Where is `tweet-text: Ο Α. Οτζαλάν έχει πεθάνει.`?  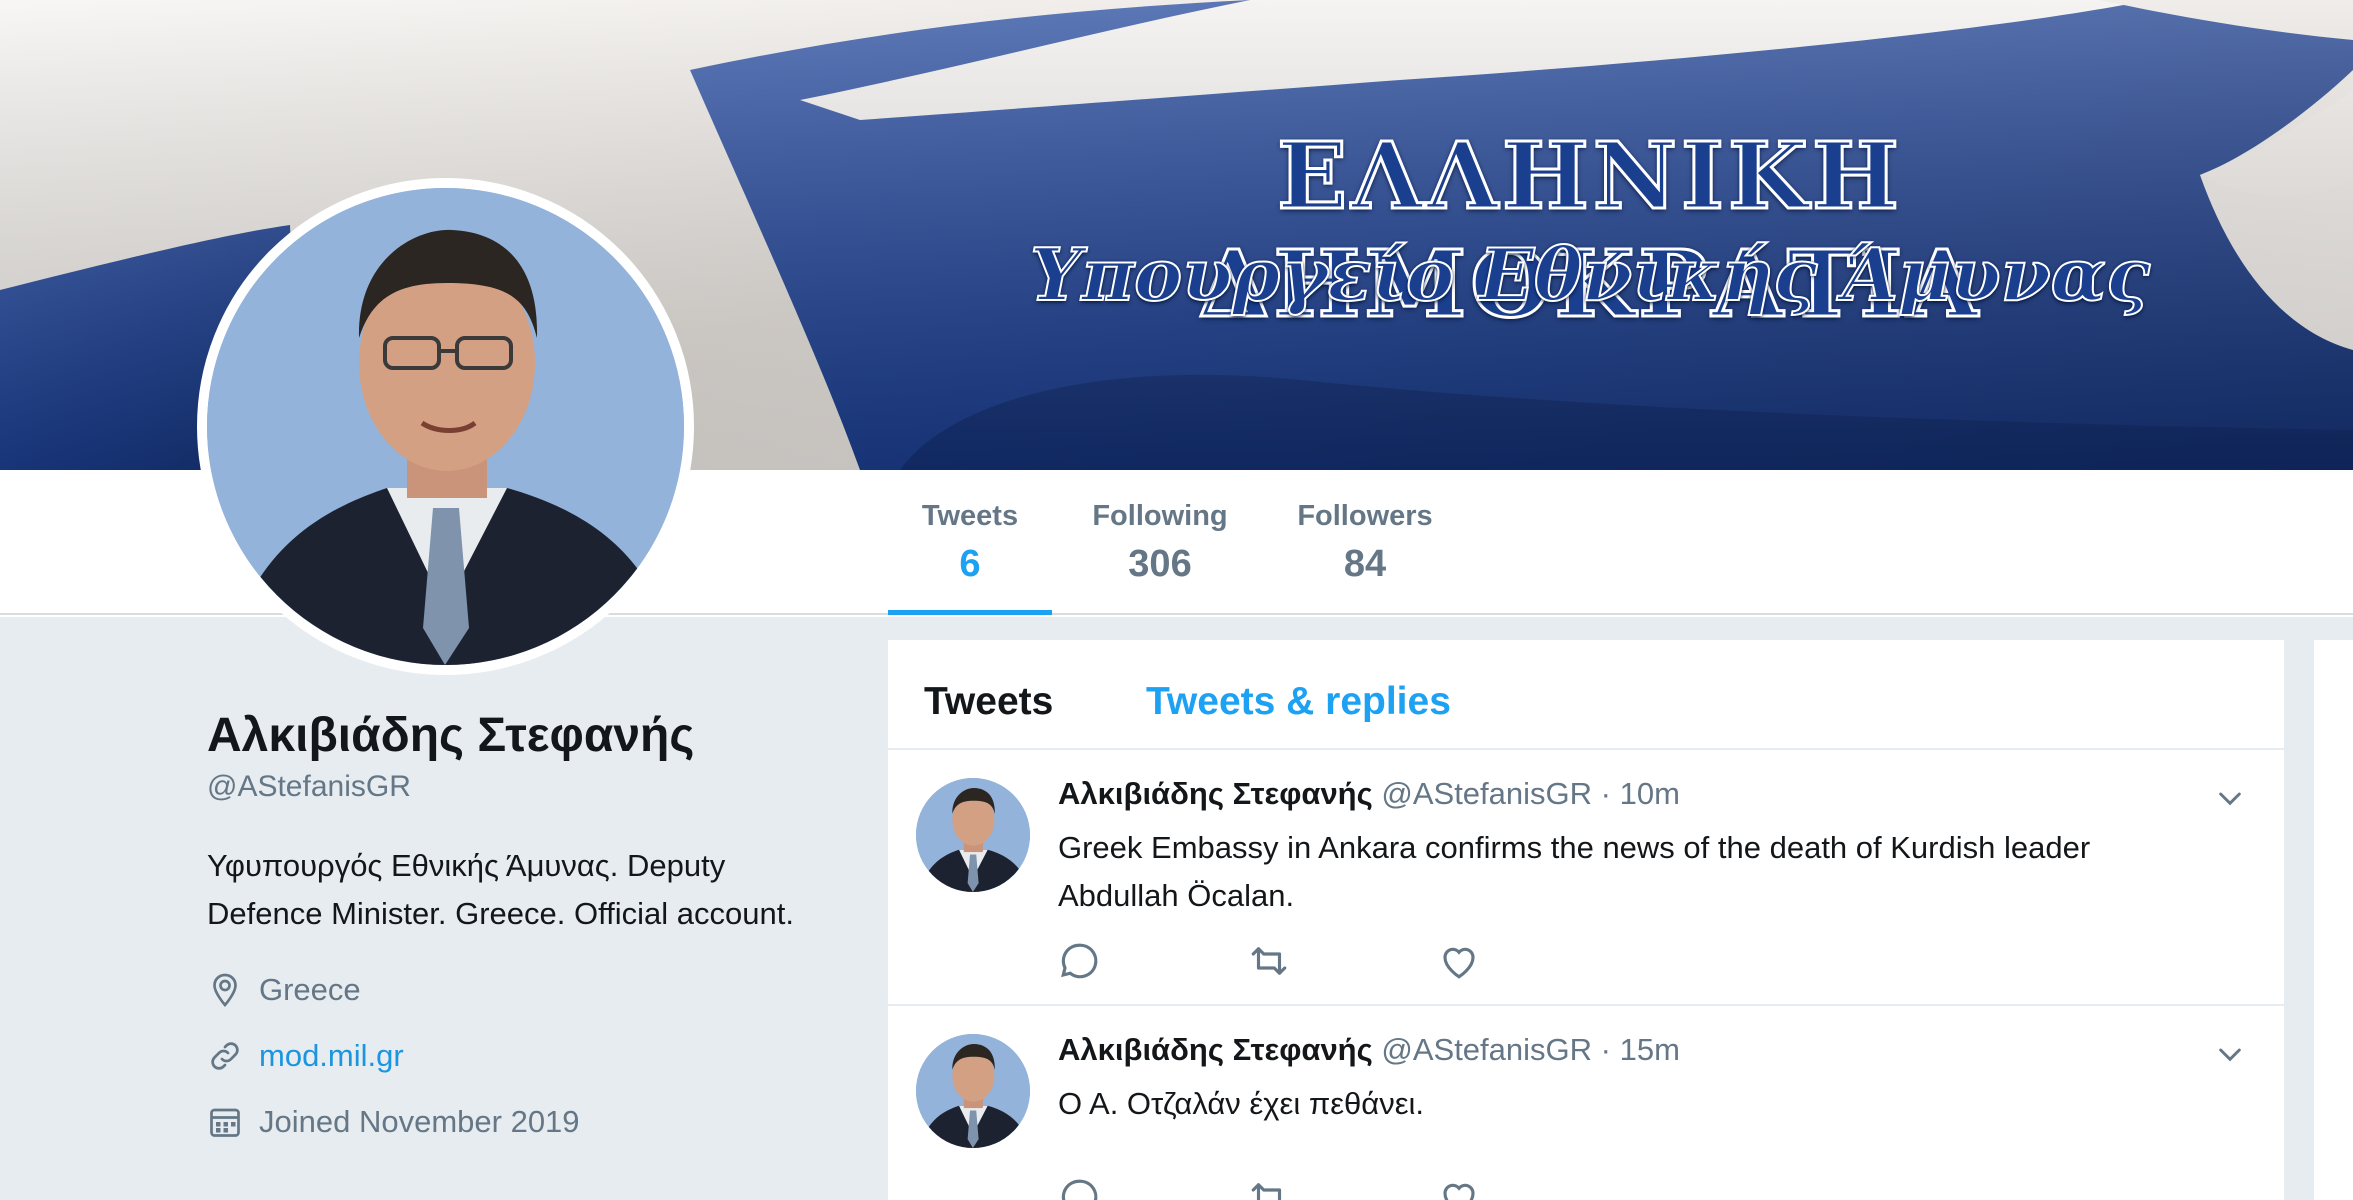
tweet-text: Ο Α. Οτζαλάν έχει πεθάνει. is located at coordinates (1241, 1103).